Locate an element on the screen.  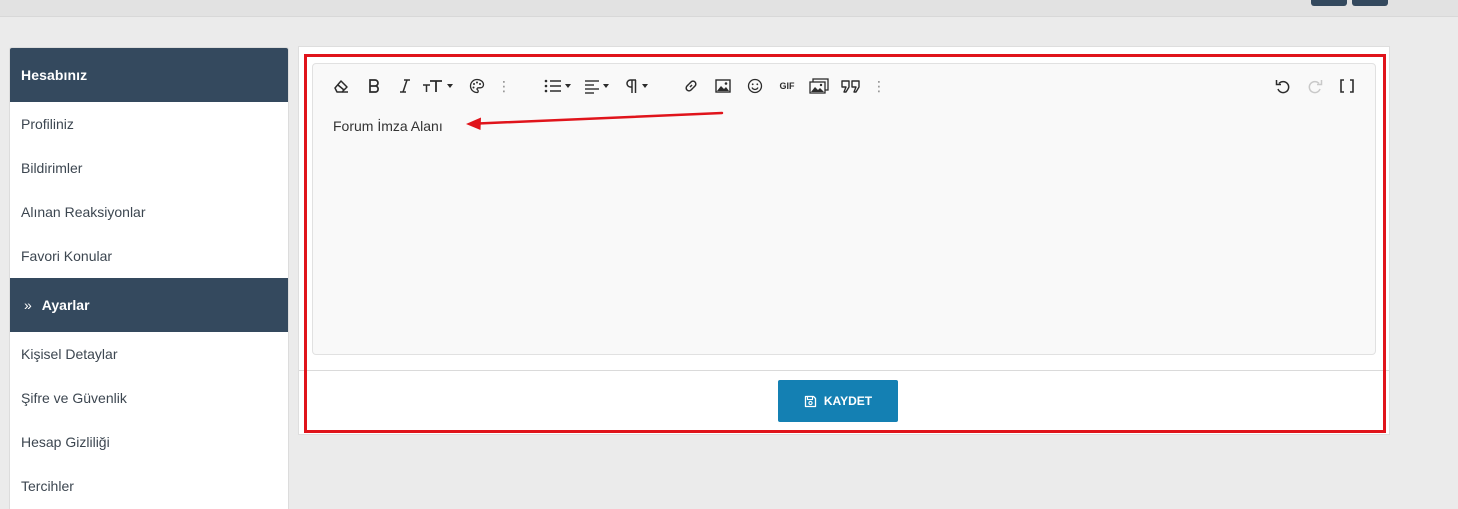
palette-icon is located at coordinates (477, 86).